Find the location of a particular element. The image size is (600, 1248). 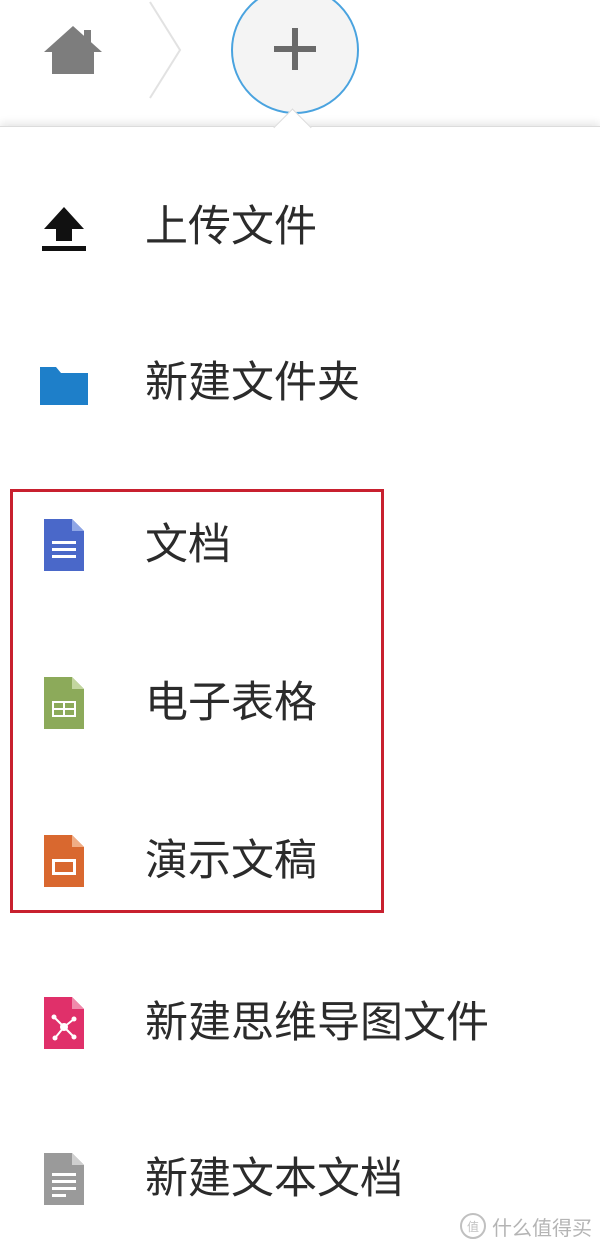

mindmap-icon is located at coordinates (64, 1023).